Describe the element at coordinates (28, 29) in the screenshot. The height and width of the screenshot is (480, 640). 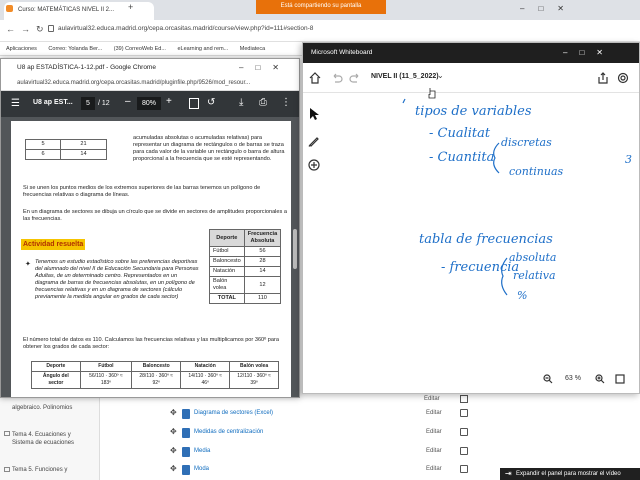
I see `nav-arrows-icon: ←→↻` at that location.